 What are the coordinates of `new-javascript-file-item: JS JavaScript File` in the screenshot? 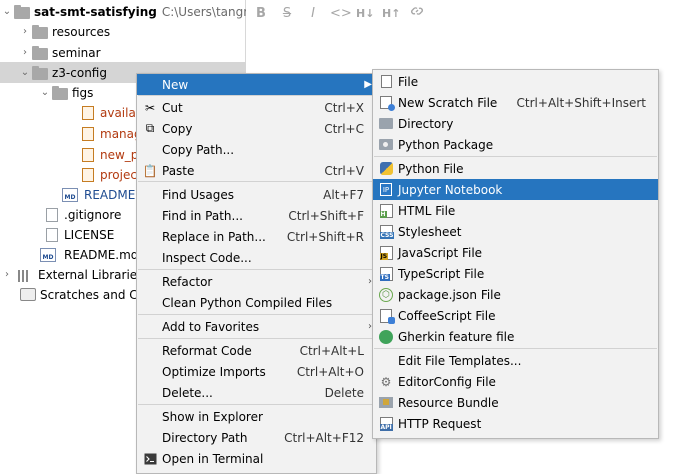 It's located at (515, 252).